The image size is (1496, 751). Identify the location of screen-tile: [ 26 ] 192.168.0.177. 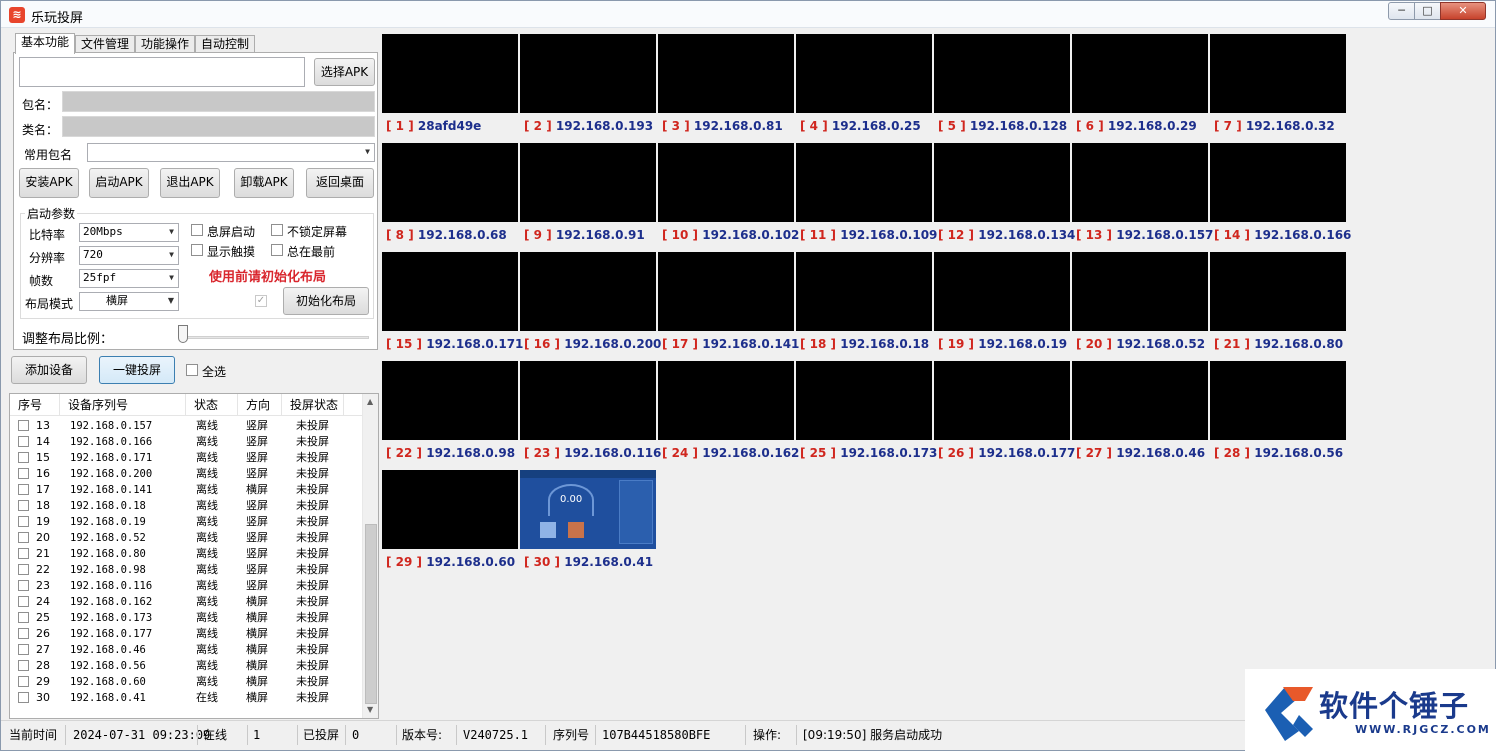
(1004, 415).